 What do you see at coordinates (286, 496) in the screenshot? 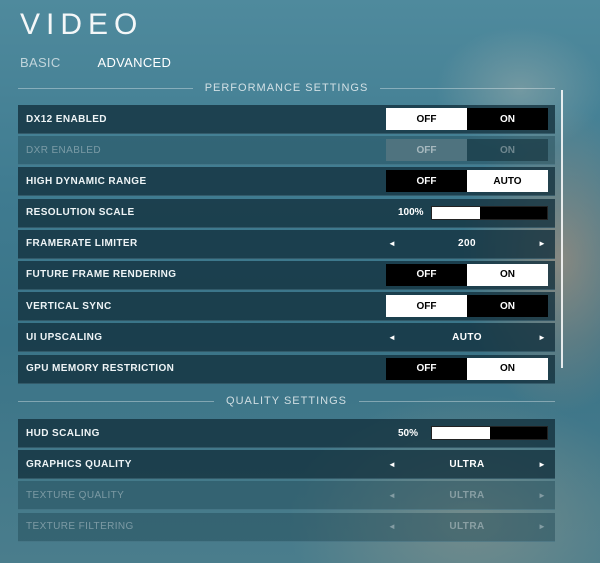
I see `setting-row-texture-quality: TEXTURE QUALITY ◄ ULTRA ►` at bounding box center [286, 496].